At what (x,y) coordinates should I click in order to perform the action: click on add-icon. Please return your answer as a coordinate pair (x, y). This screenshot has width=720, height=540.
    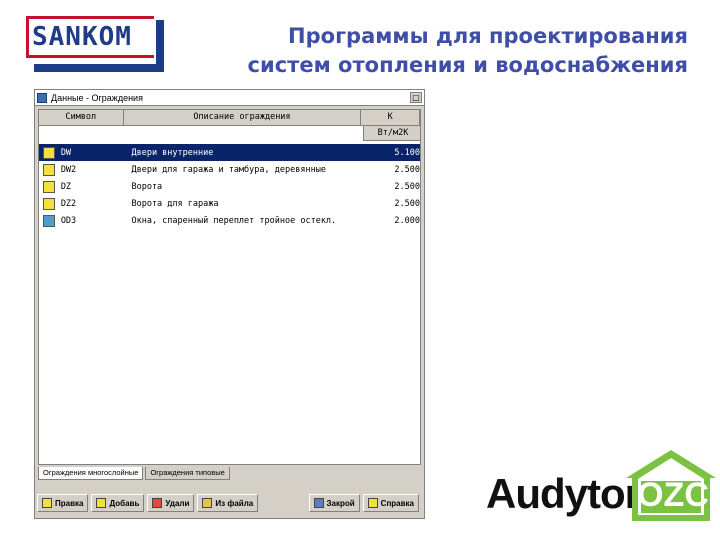
    Looking at the image, I should click on (101, 503).